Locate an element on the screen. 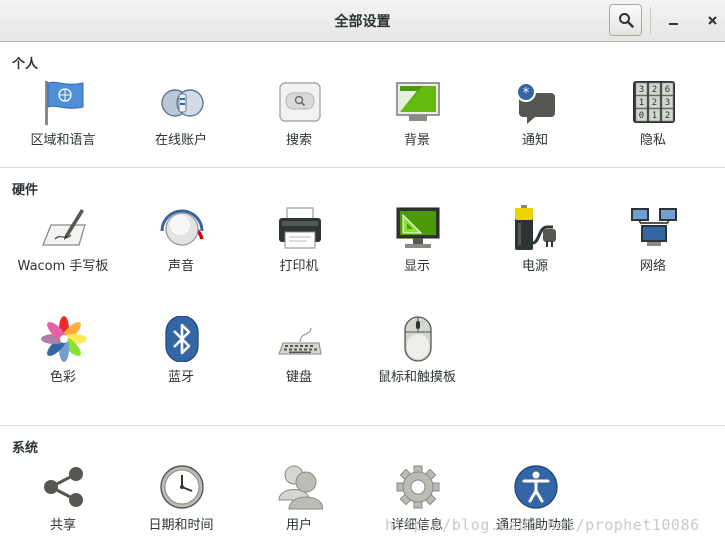  printer-icon is located at coordinates (300, 228).